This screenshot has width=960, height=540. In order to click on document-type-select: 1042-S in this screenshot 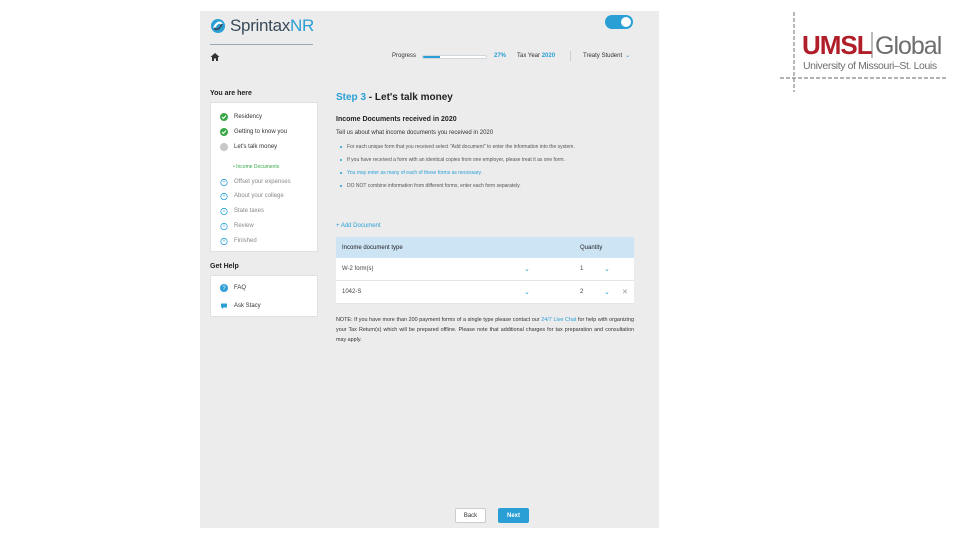, I will do `click(434, 292)`.